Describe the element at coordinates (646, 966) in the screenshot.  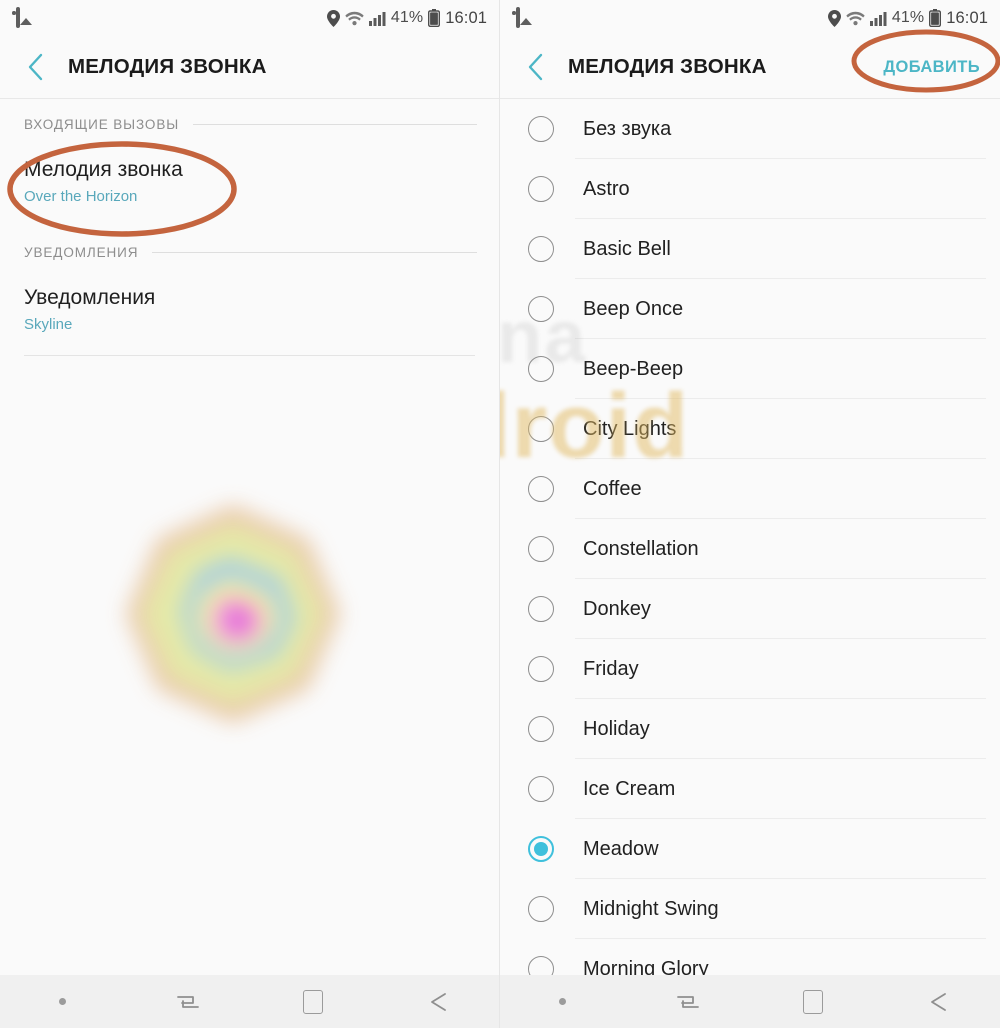
I see `ringtone-label: Morning Glory` at that location.